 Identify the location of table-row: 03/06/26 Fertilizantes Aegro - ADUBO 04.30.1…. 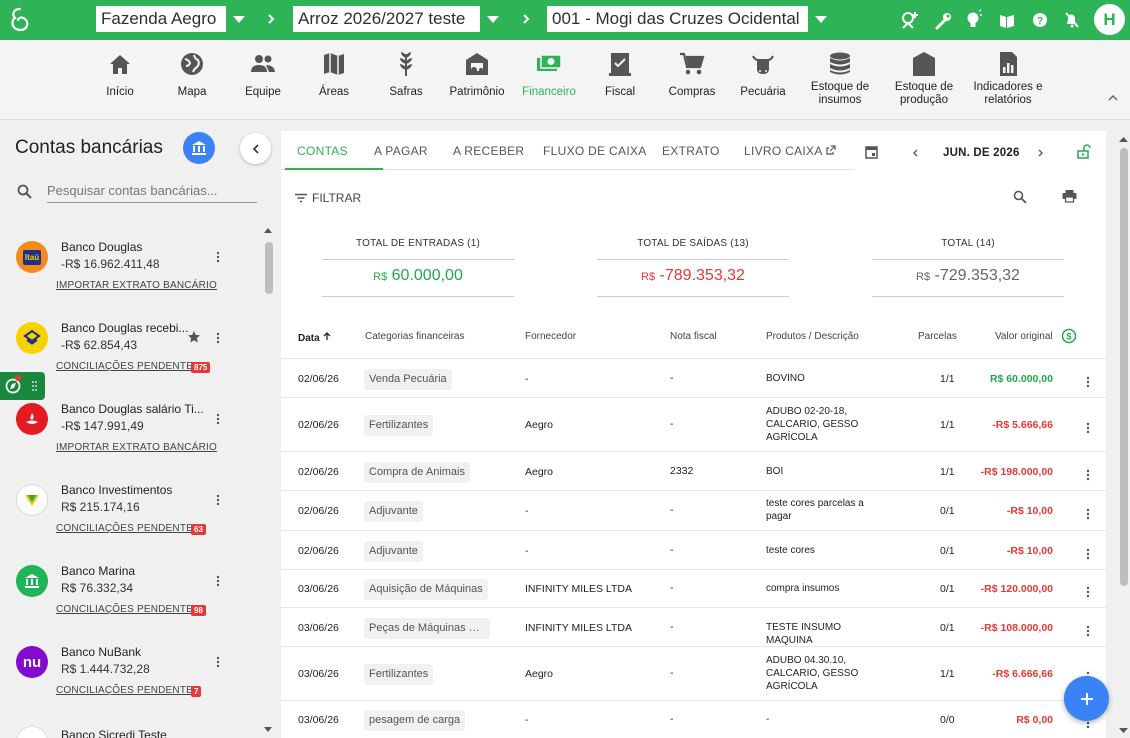
(693, 674).